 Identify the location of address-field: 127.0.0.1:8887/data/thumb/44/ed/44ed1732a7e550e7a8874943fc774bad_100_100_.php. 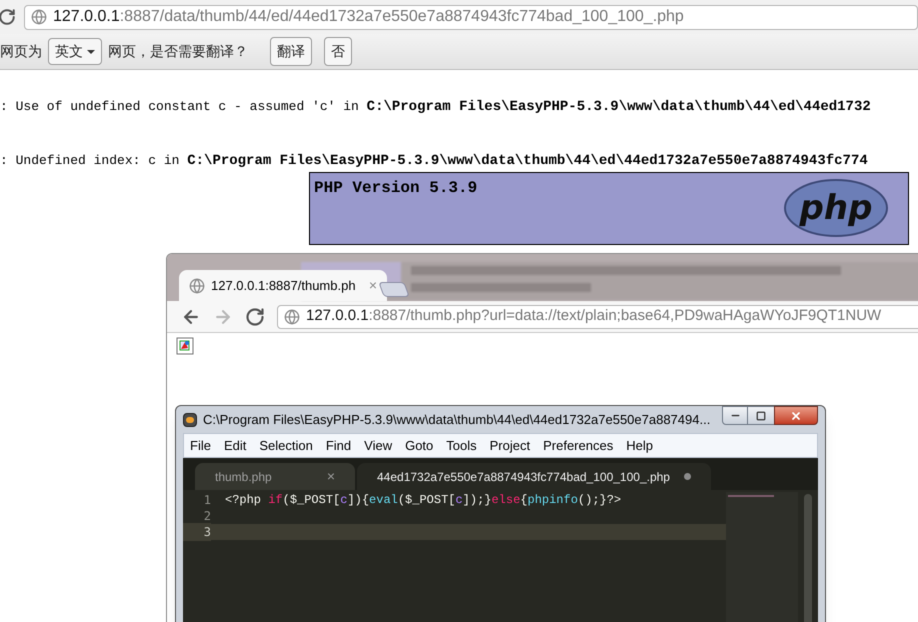
(471, 17).